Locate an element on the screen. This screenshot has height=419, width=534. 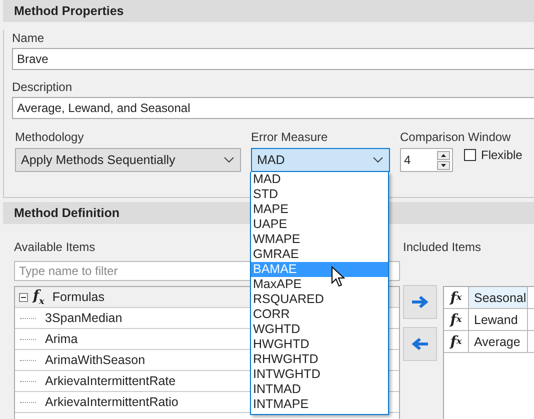
section-header: Method Properties is located at coordinates (268, 11).